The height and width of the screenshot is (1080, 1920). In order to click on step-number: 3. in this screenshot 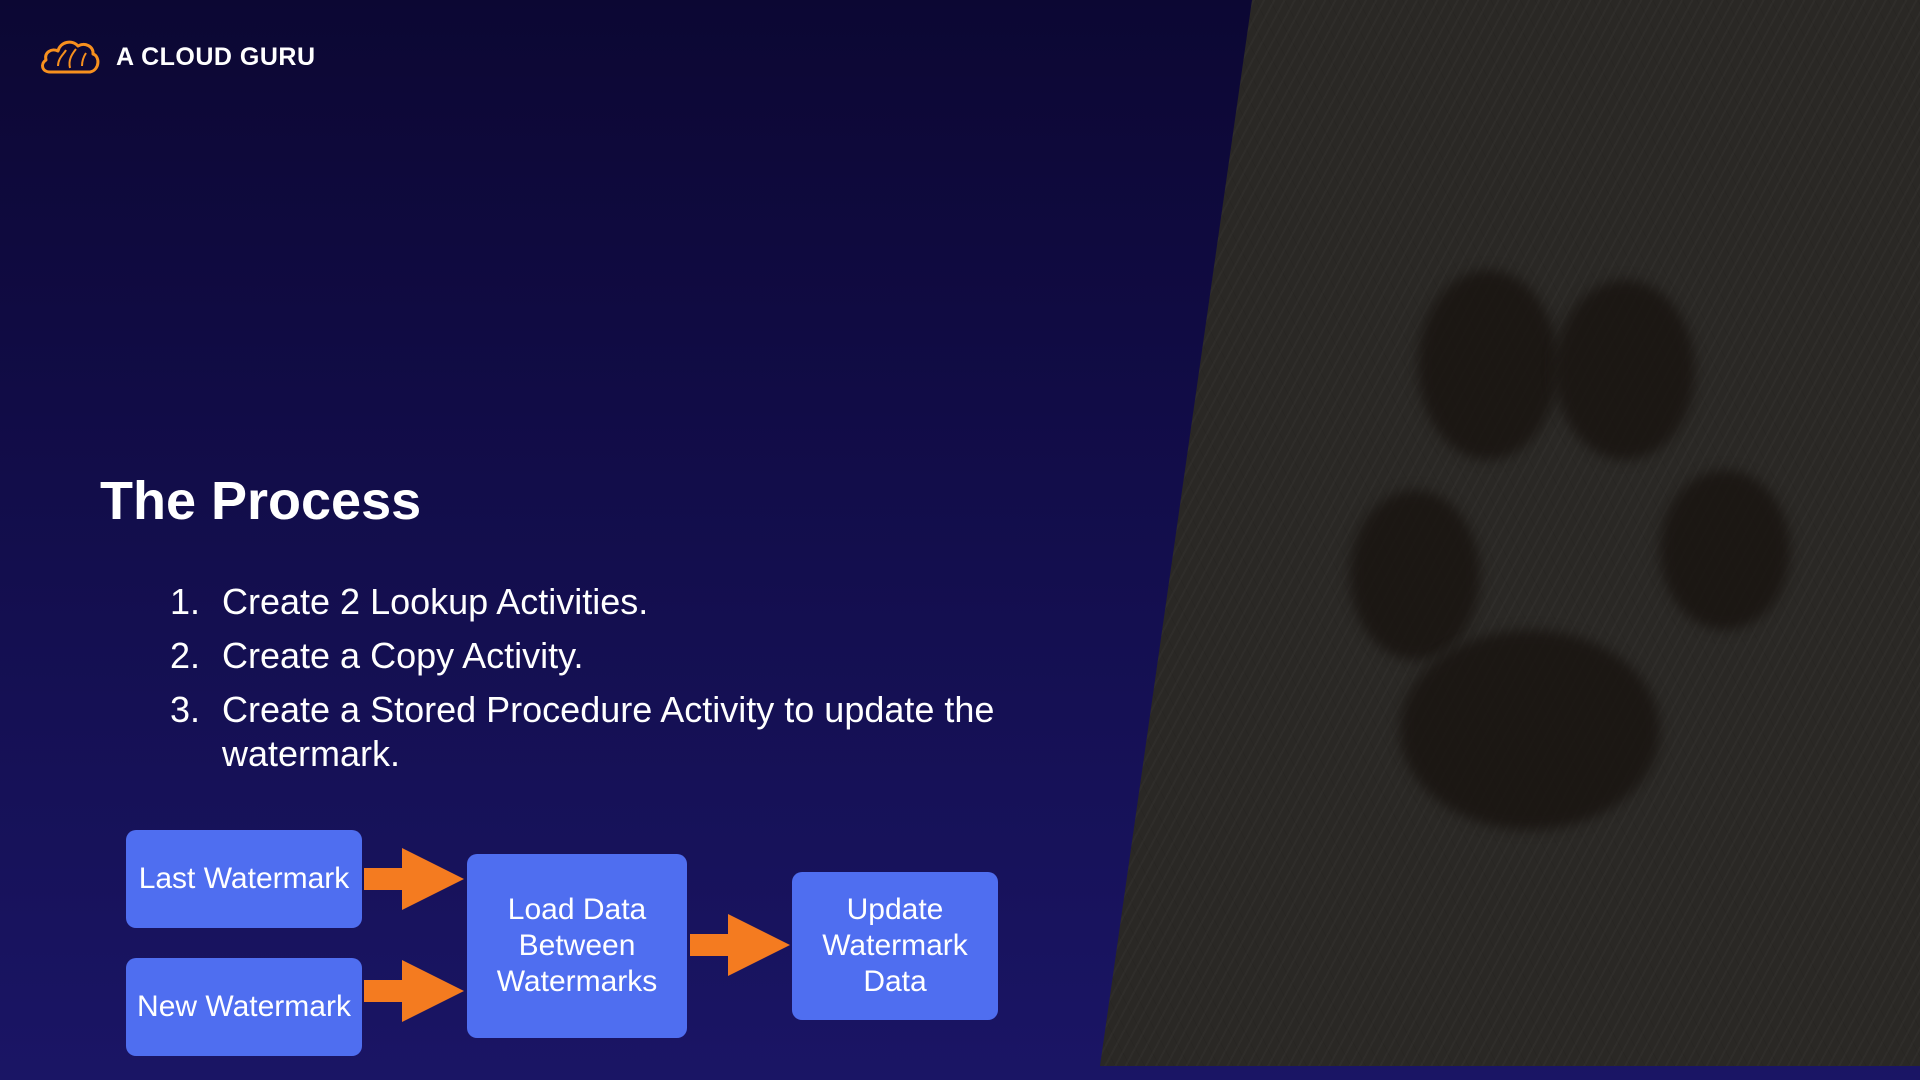, I will do `click(185, 709)`.